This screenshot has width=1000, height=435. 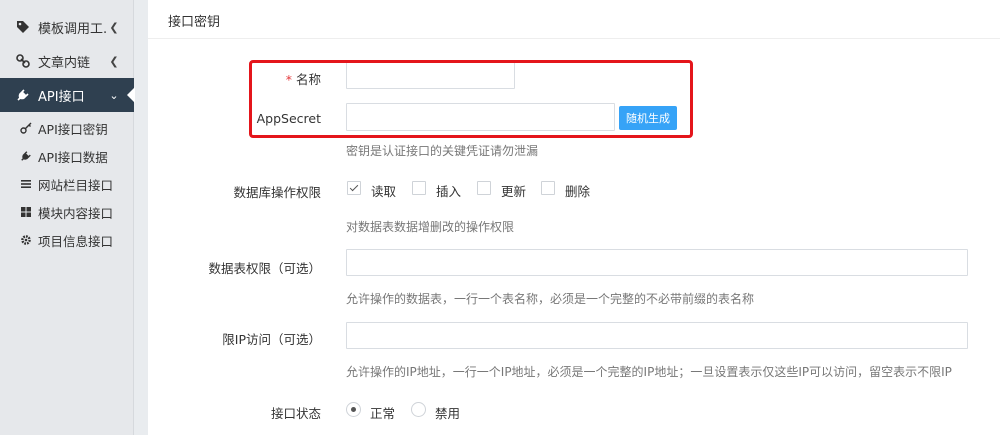 What do you see at coordinates (76, 213) in the screenshot?
I see `sidebar-subitem-label: 模块内容接口` at bounding box center [76, 213].